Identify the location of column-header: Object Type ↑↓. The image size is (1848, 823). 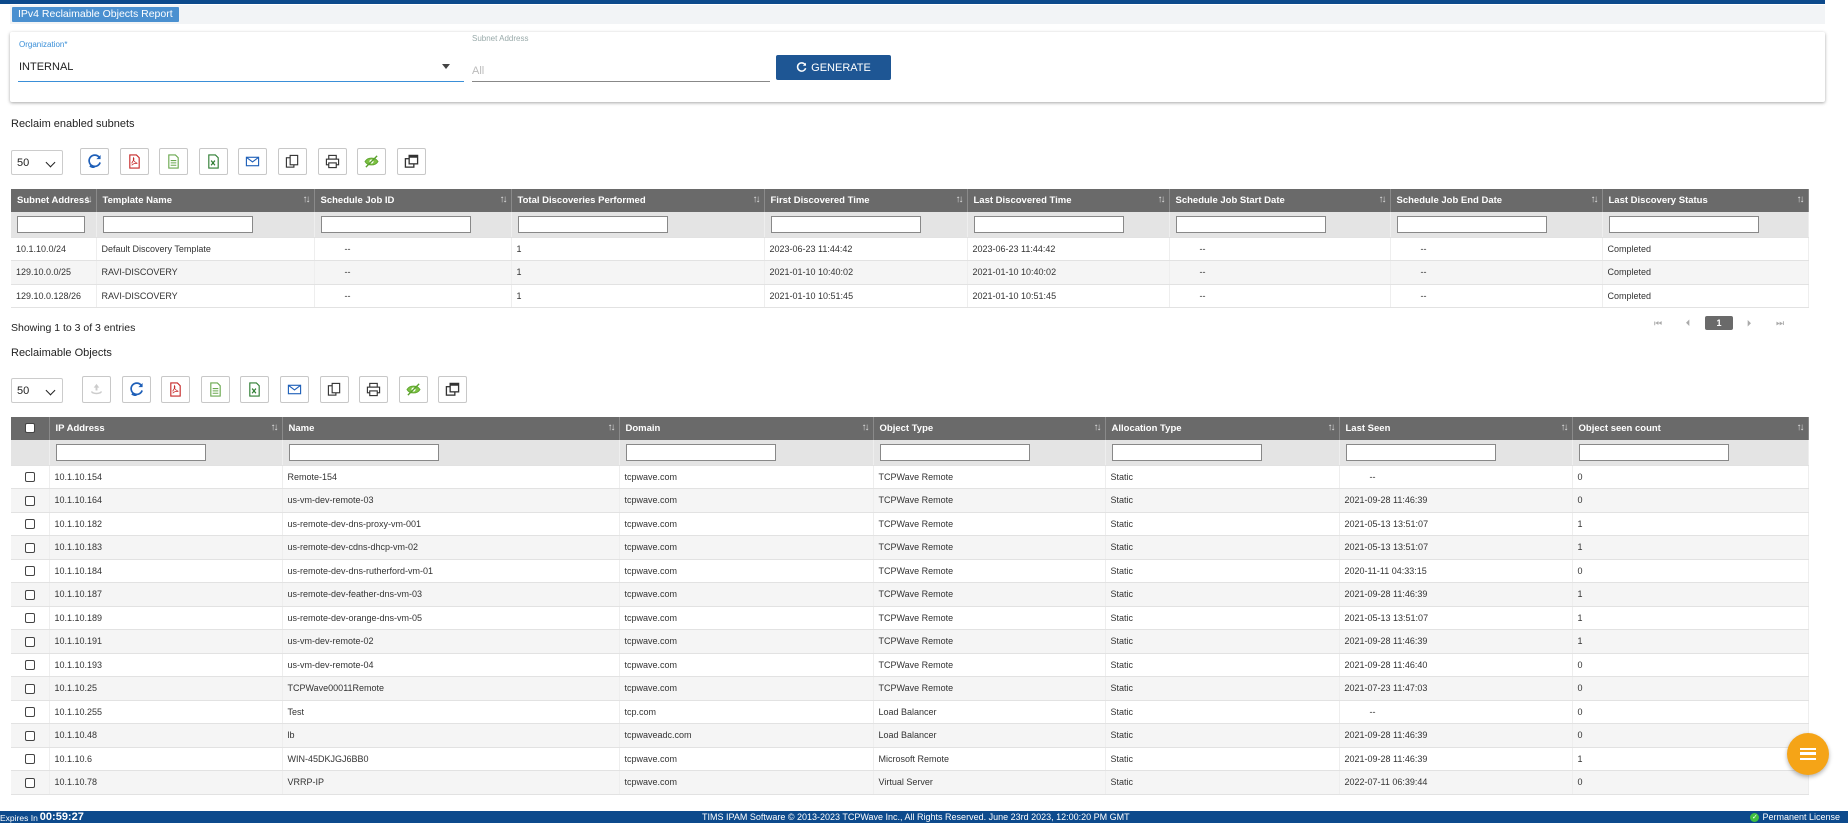
(989, 428).